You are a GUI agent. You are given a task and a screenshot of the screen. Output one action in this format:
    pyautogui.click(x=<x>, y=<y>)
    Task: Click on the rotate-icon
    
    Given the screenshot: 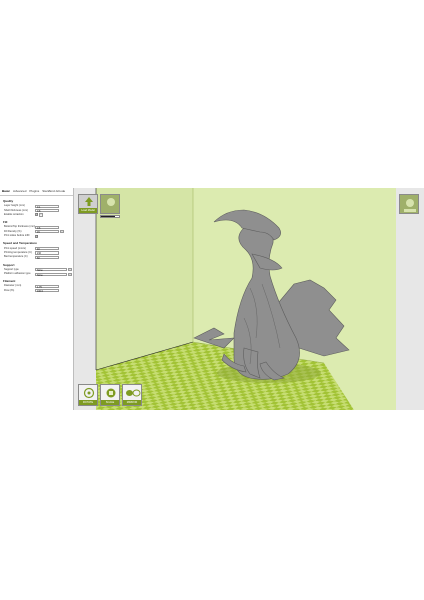 What is the action you would take?
    pyautogui.click(x=89, y=393)
    